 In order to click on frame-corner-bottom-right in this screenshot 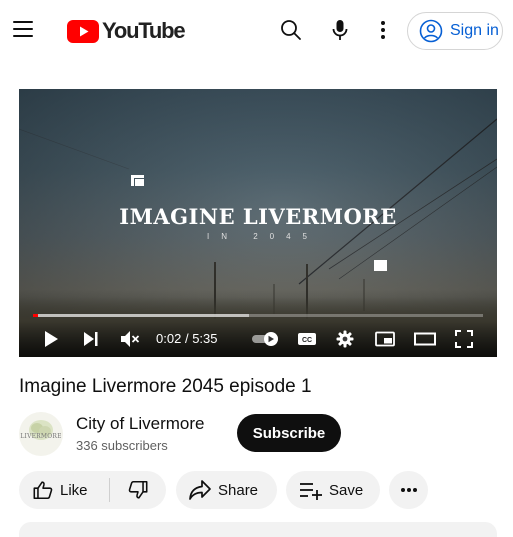, I will do `click(380, 265)`.